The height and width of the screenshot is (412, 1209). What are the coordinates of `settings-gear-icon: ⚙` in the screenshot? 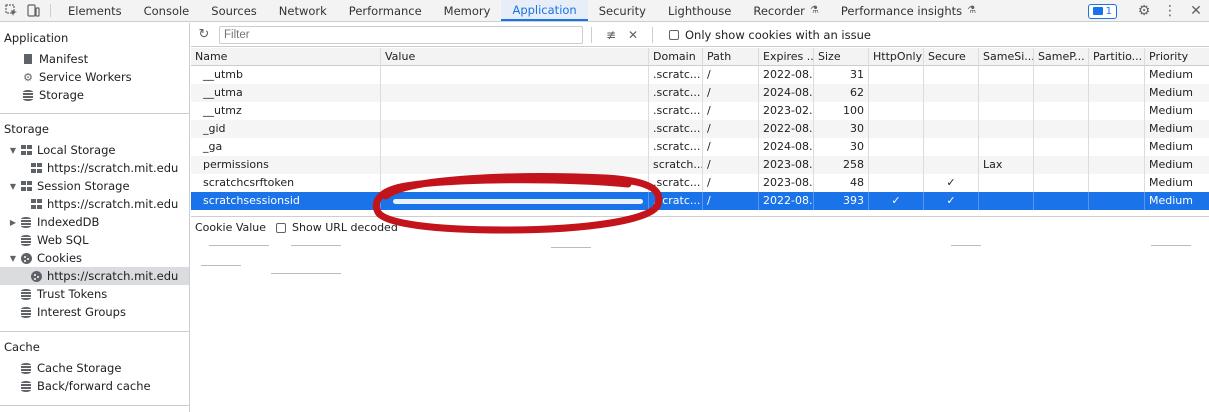 It's located at (1144, 11).